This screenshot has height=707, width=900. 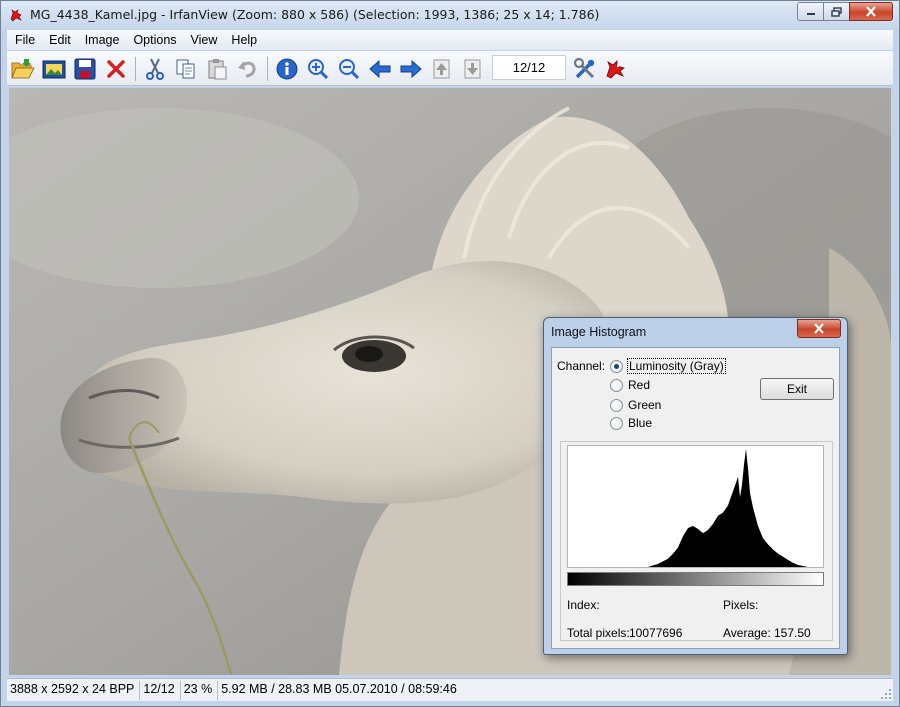 I want to click on menu-image: Image, so click(x=102, y=40).